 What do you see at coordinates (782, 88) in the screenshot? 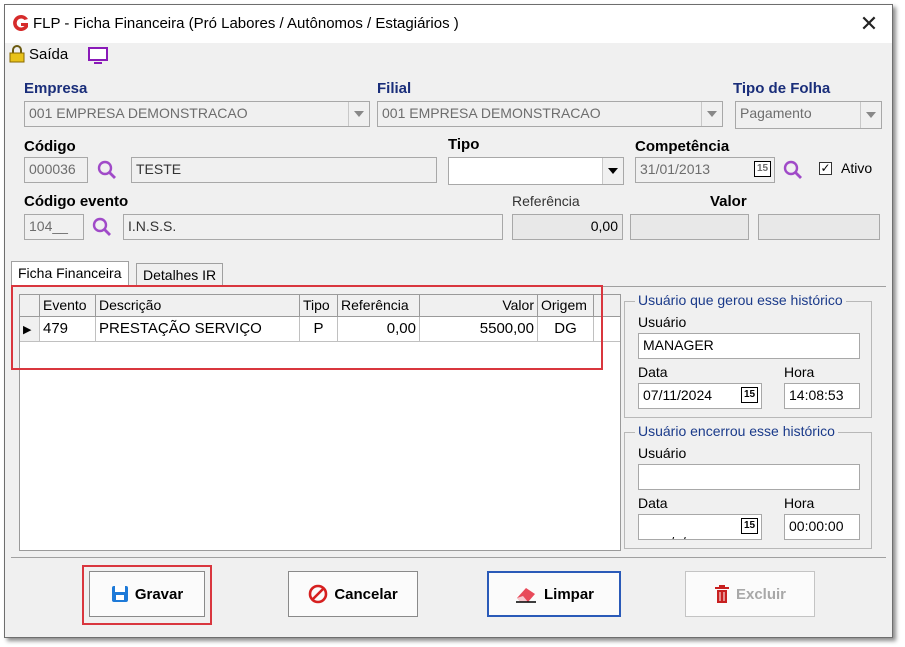
I see `tipo-folha-label: Tipo de Folha` at bounding box center [782, 88].